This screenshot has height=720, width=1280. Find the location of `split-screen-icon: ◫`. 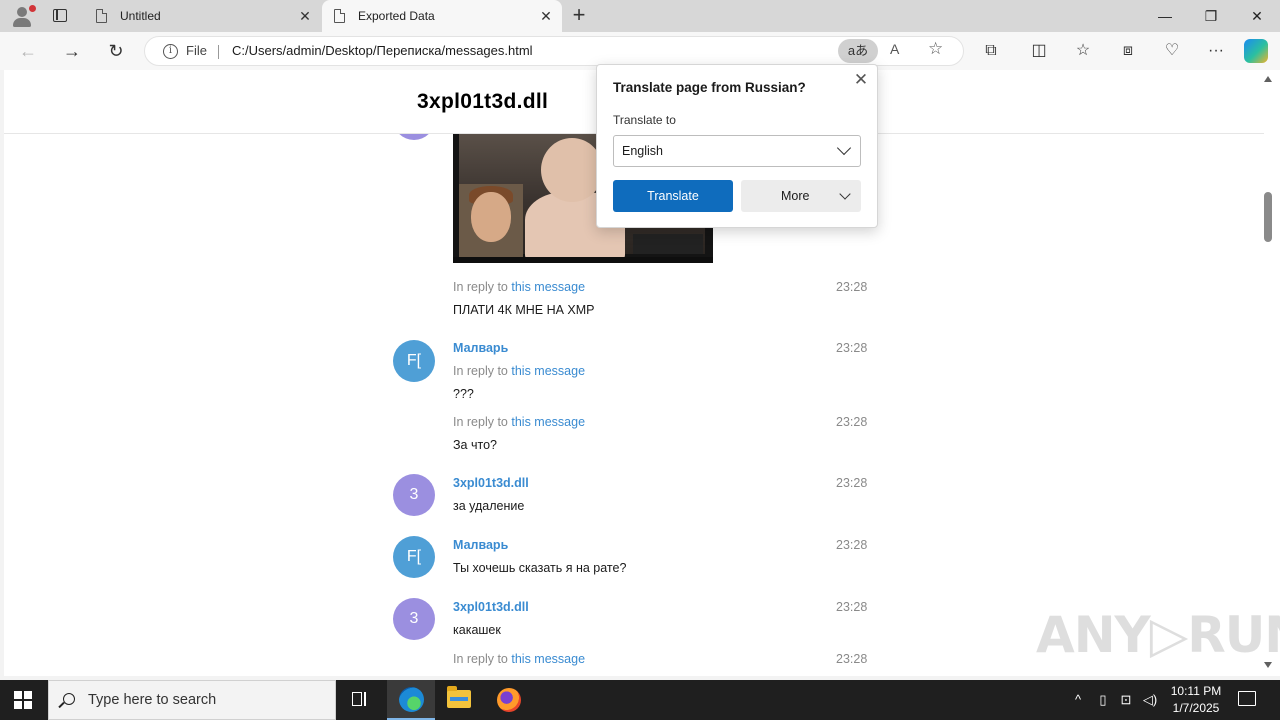

split-screen-icon: ◫ is located at coordinates (1039, 51).